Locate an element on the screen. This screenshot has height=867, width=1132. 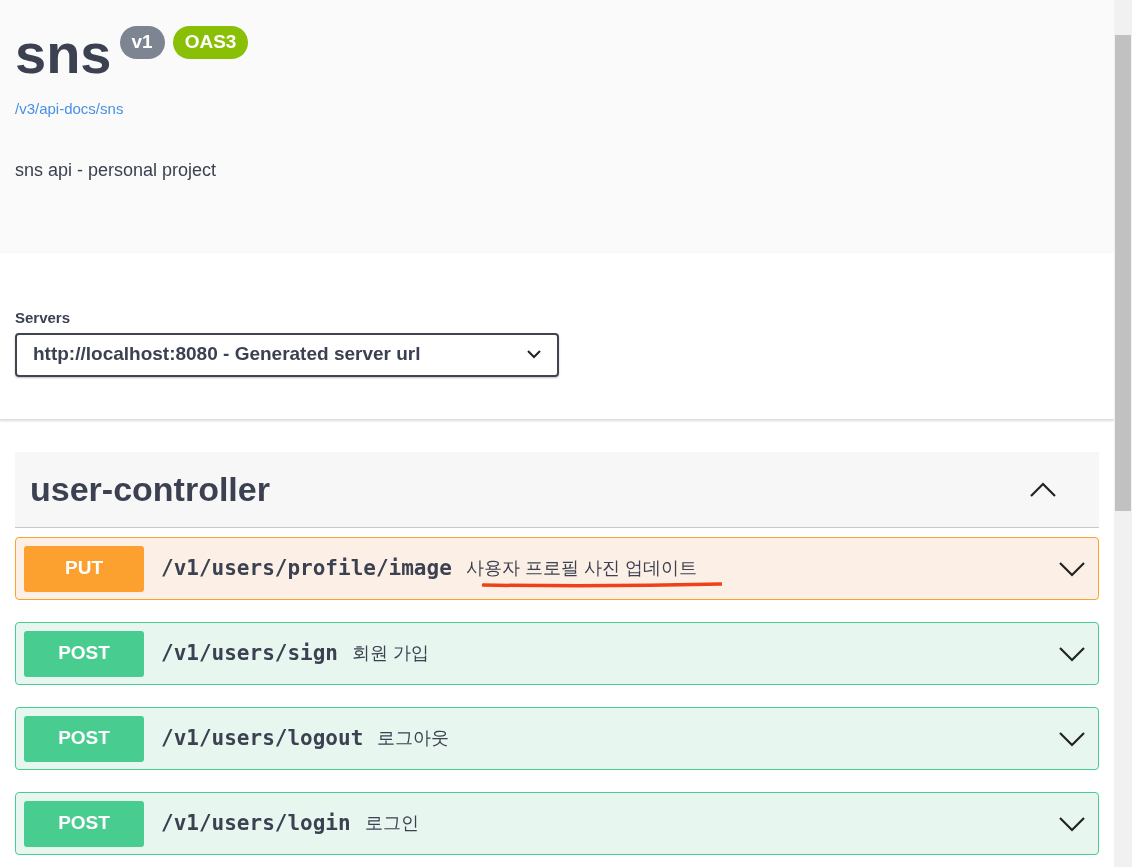
operation-summary: POST /v1/users/sign 회원 가입 is located at coordinates (557, 653).